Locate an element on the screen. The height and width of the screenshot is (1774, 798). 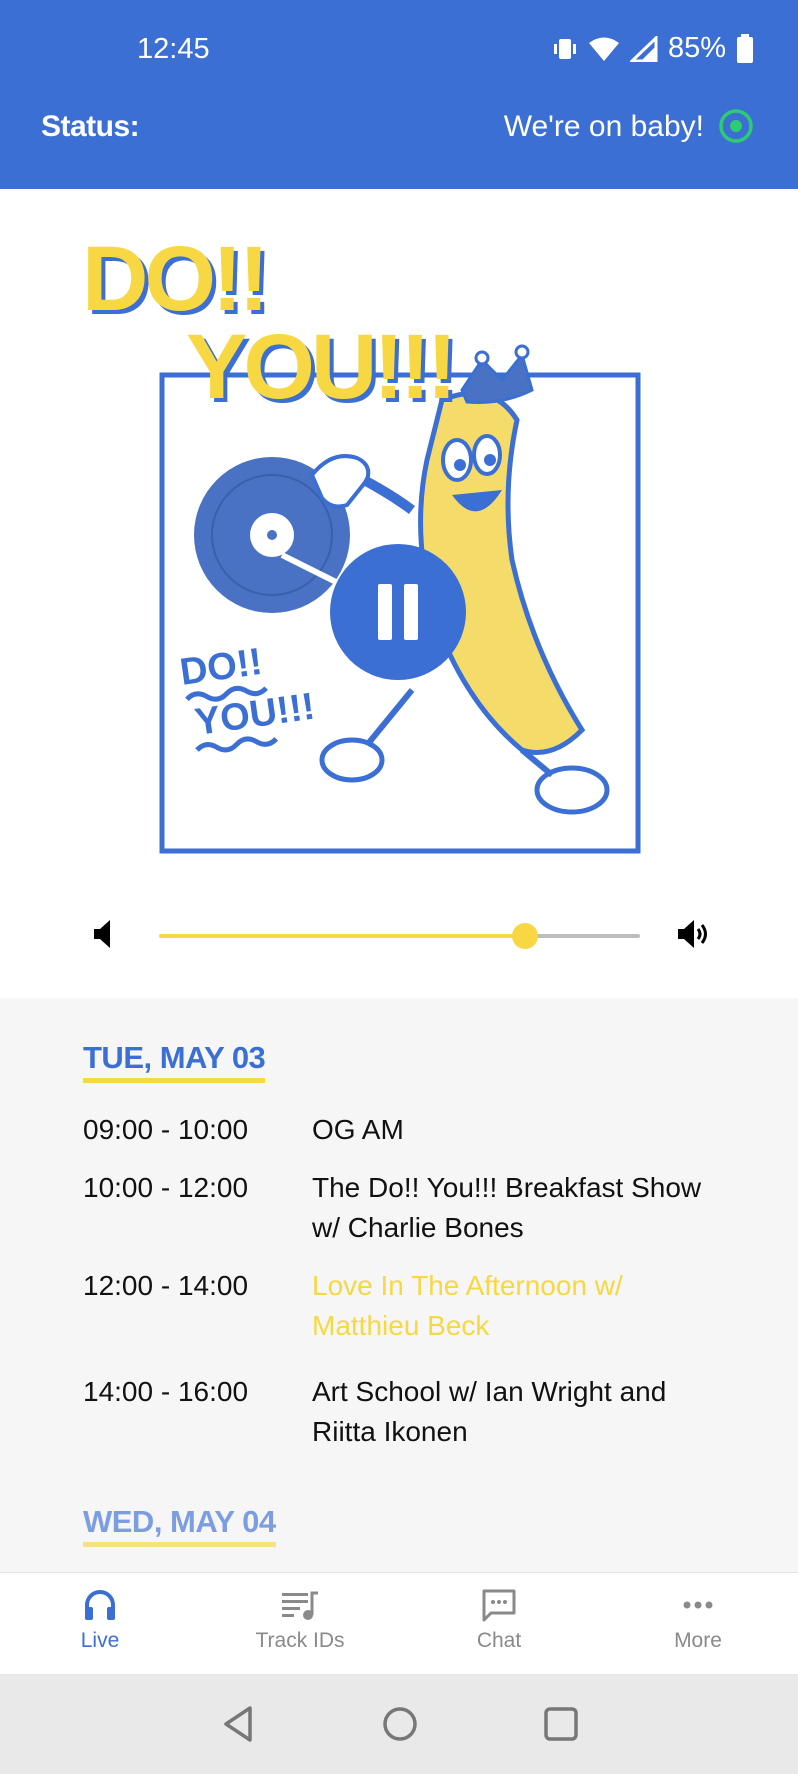
signal-icon is located at coordinates (643, 48).